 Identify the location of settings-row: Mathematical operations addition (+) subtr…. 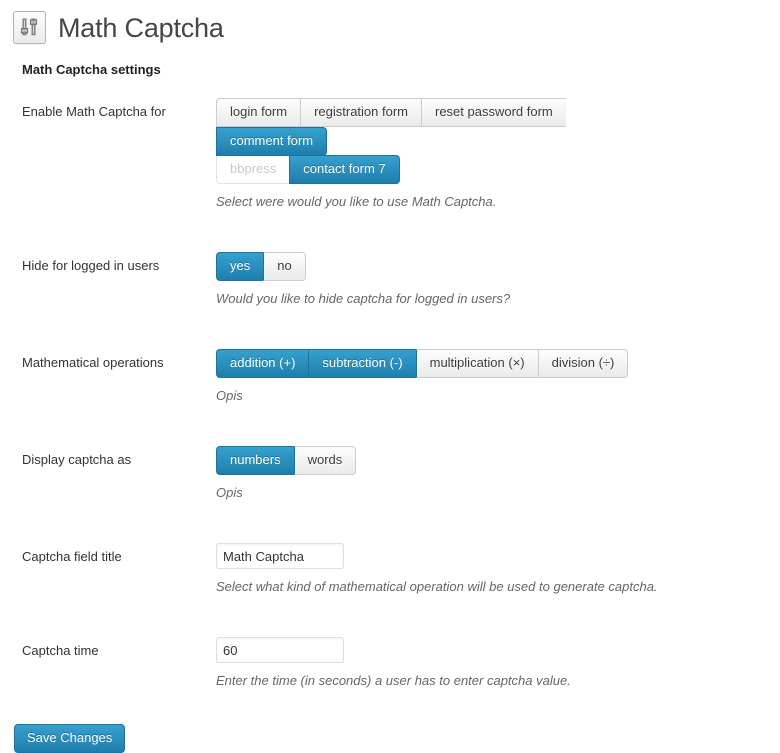
(390, 382).